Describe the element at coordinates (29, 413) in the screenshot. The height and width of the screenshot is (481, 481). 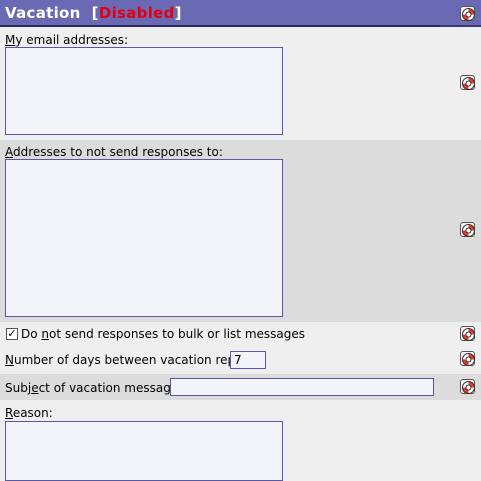
I see `reason-label: Reason:` at that location.